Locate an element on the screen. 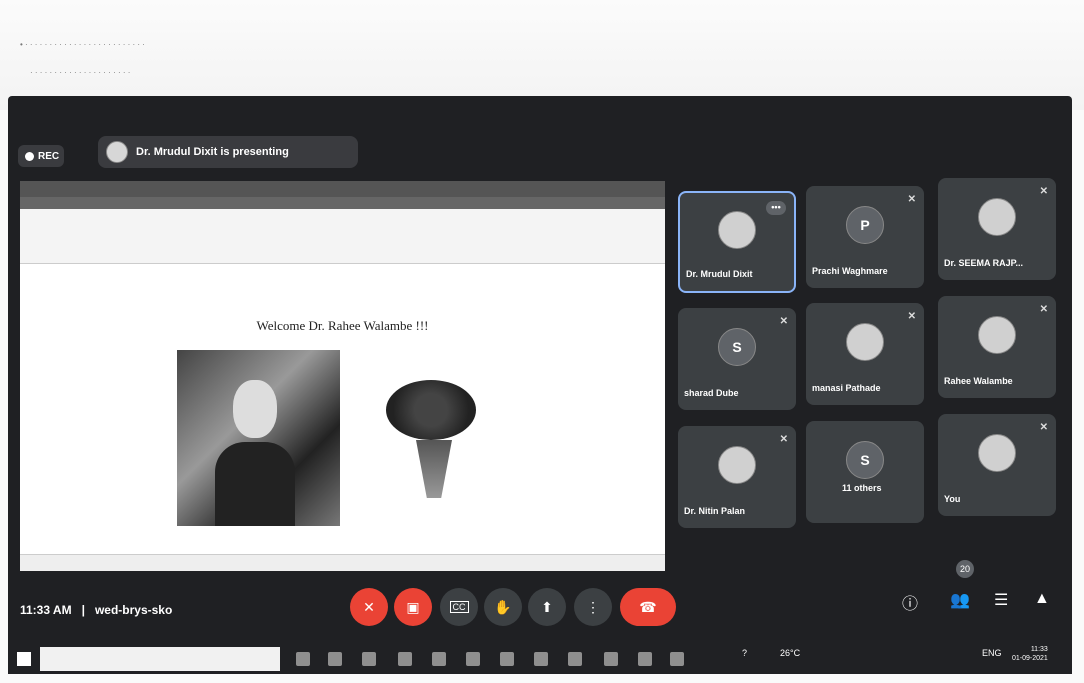  language-indicator: ENG is located at coordinates (992, 653).